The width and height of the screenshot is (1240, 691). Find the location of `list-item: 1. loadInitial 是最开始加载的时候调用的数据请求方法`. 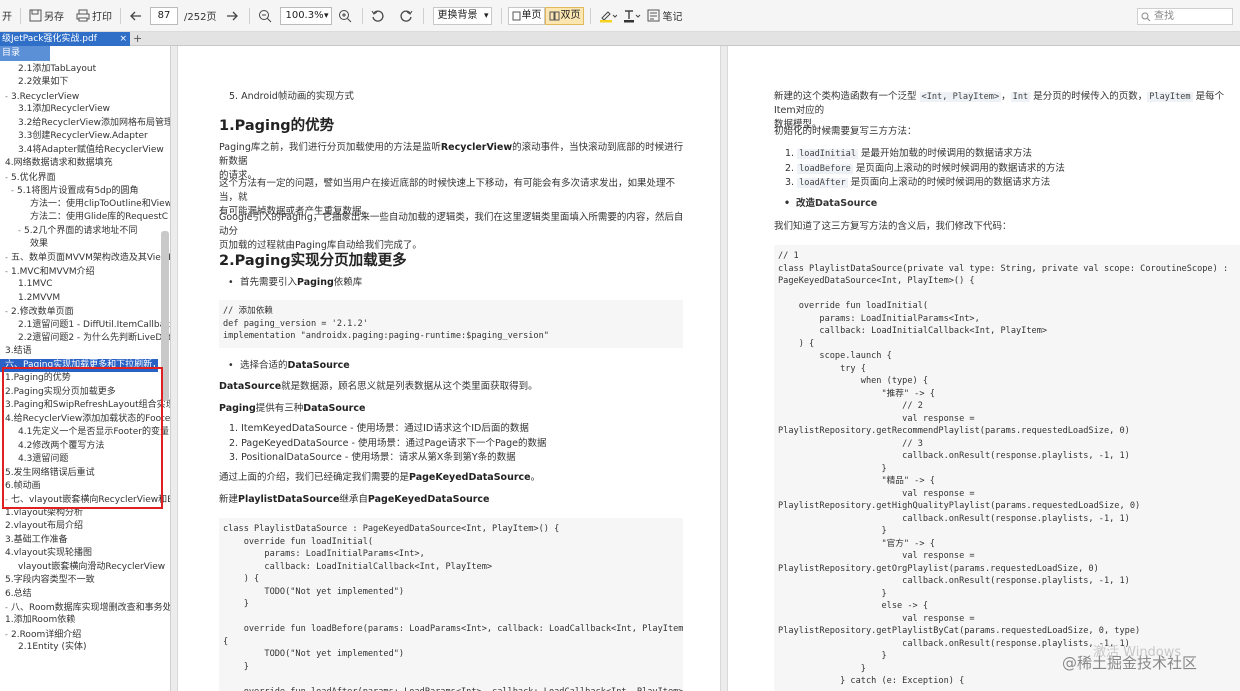

list-item: 1. loadInitial 是最开始加载的时候调用的数据请求方法 is located at coordinates (909, 153).